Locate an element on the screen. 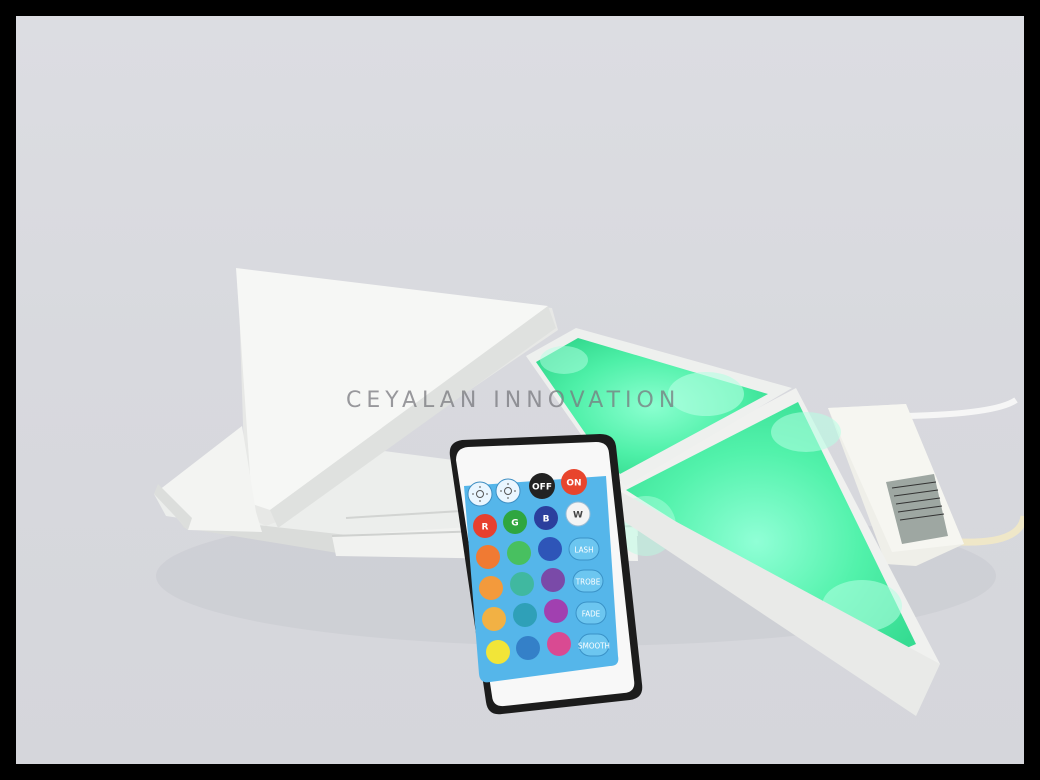  w-label: W is located at coordinates (578, 516).